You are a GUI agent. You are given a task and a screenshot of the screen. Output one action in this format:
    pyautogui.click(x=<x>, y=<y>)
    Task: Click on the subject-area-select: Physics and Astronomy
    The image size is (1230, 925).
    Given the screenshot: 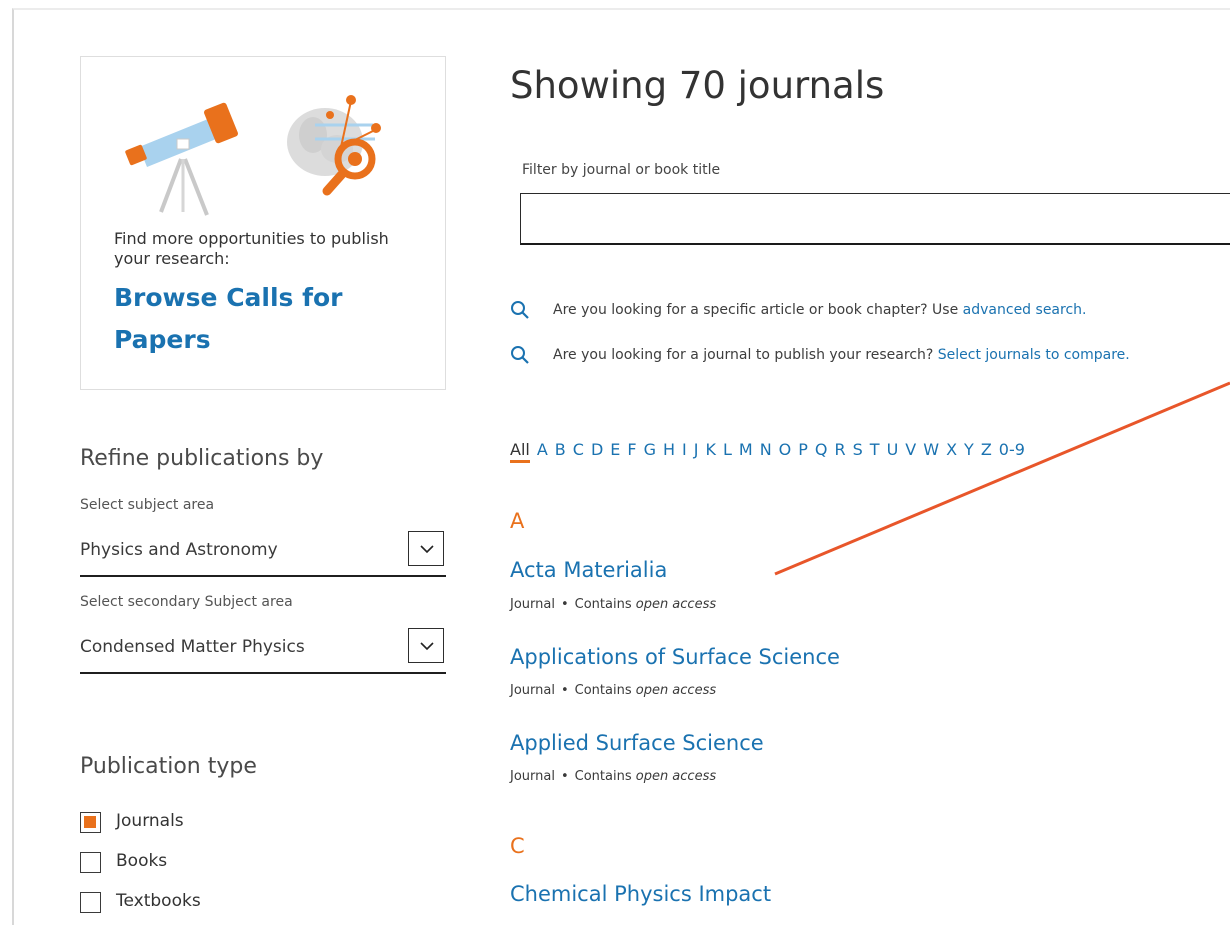 What is the action you would take?
    pyautogui.click(x=263, y=554)
    